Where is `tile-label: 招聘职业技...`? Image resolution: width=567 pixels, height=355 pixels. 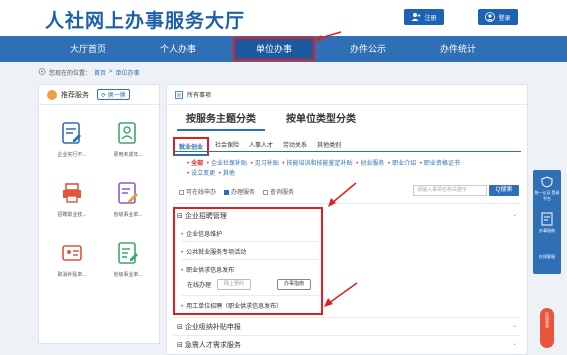
tile-label: 招聘职业技... is located at coordinates (72, 215).